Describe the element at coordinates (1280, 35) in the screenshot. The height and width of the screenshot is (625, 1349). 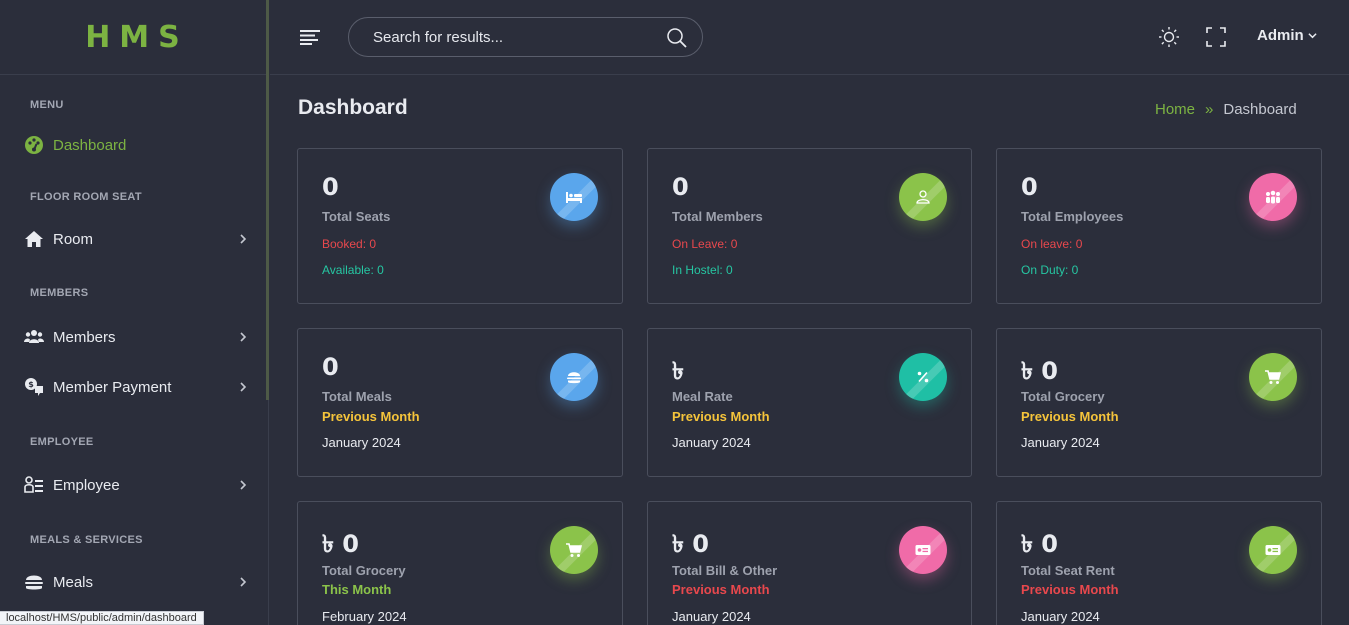
I see `admin-label: Admin` at that location.